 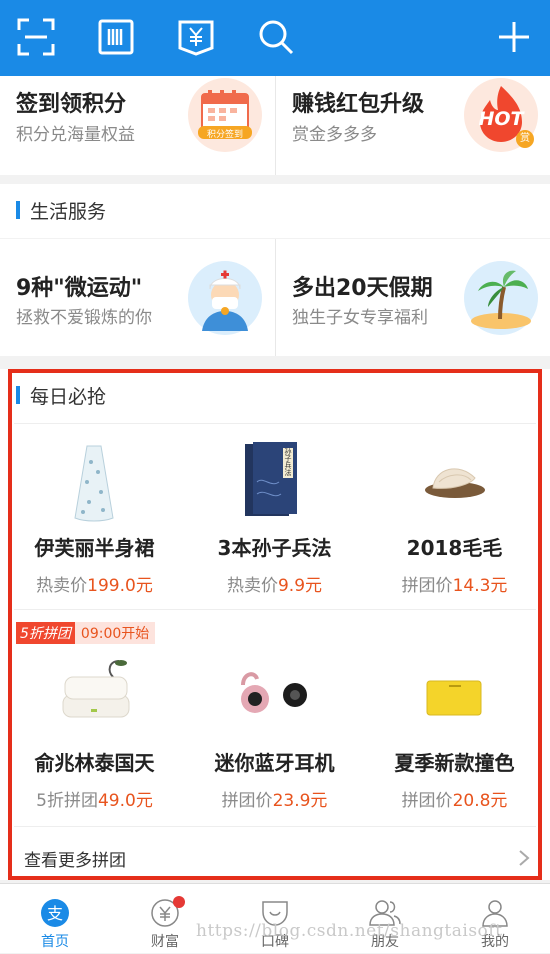 I want to click on calendar-icon: 积分签到, so click(x=225, y=115).